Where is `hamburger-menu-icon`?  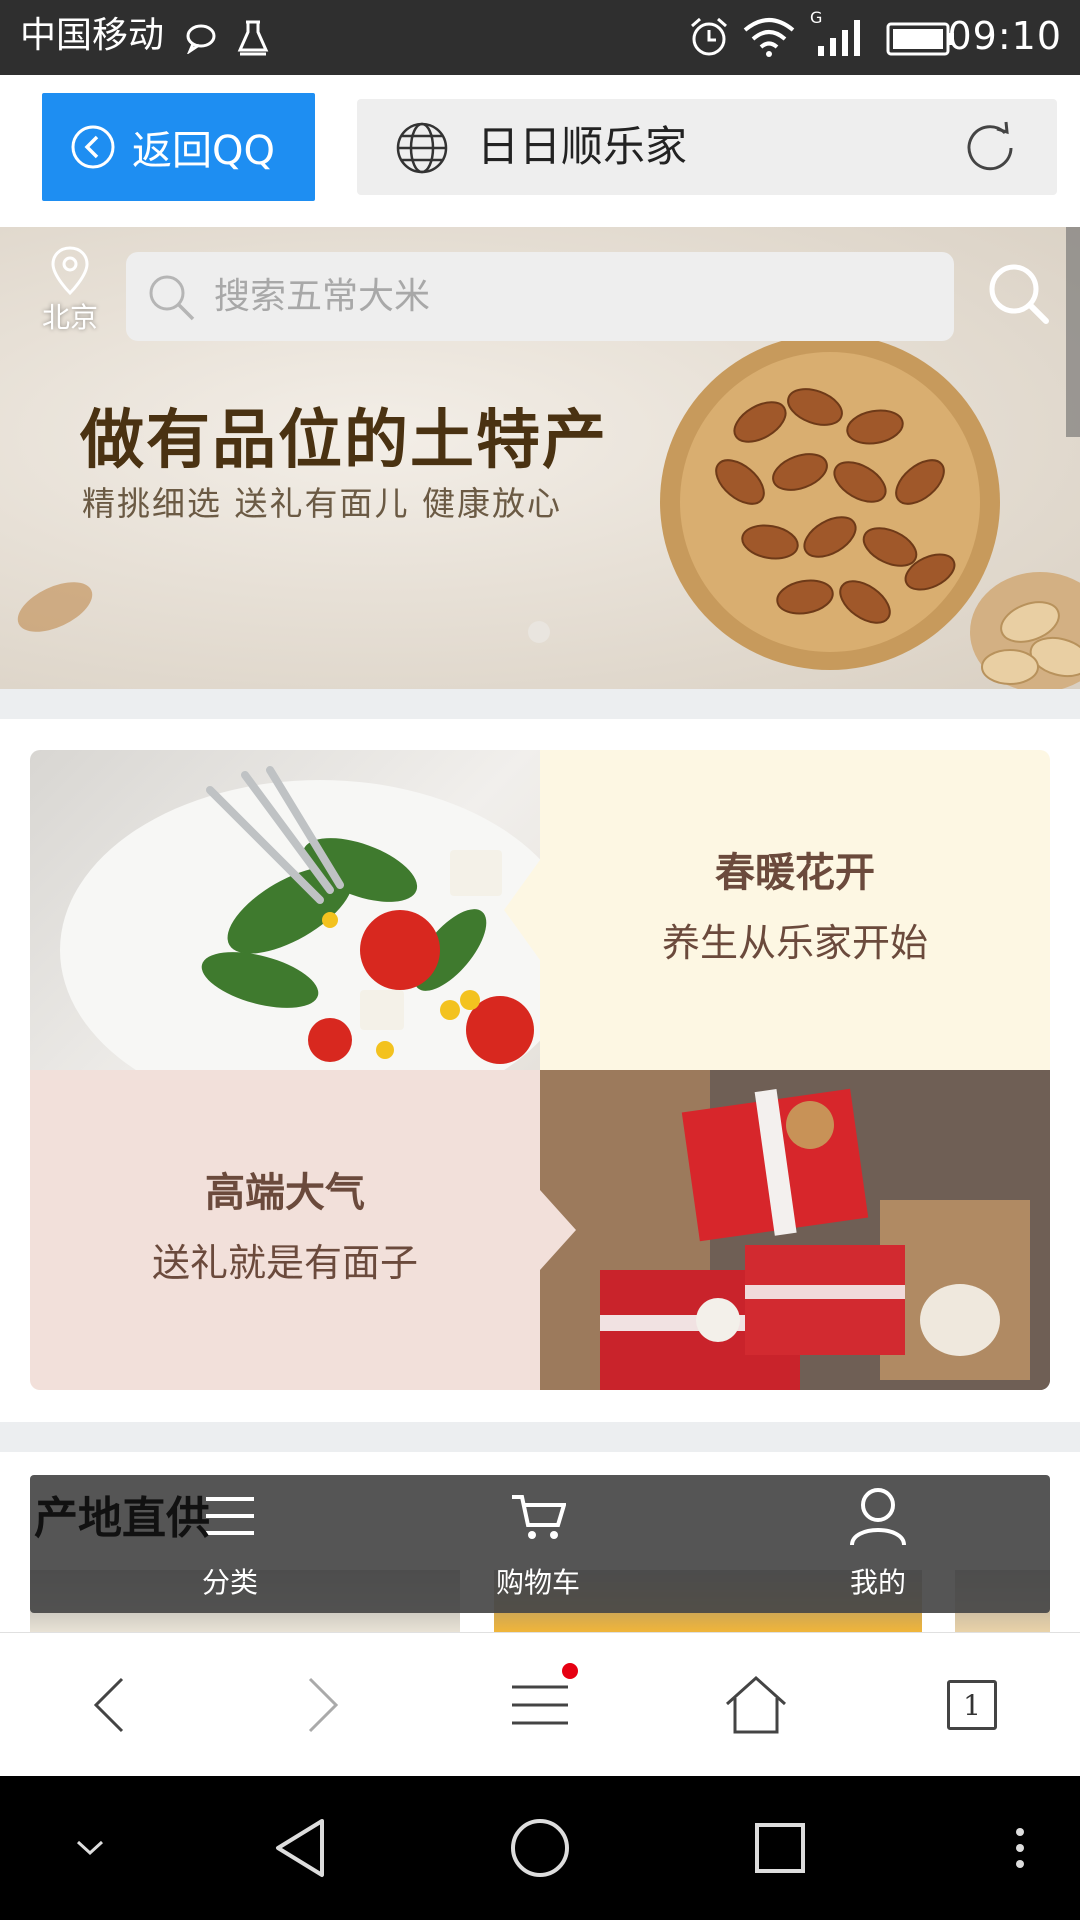
hamburger-menu-icon is located at coordinates (544, 1698).